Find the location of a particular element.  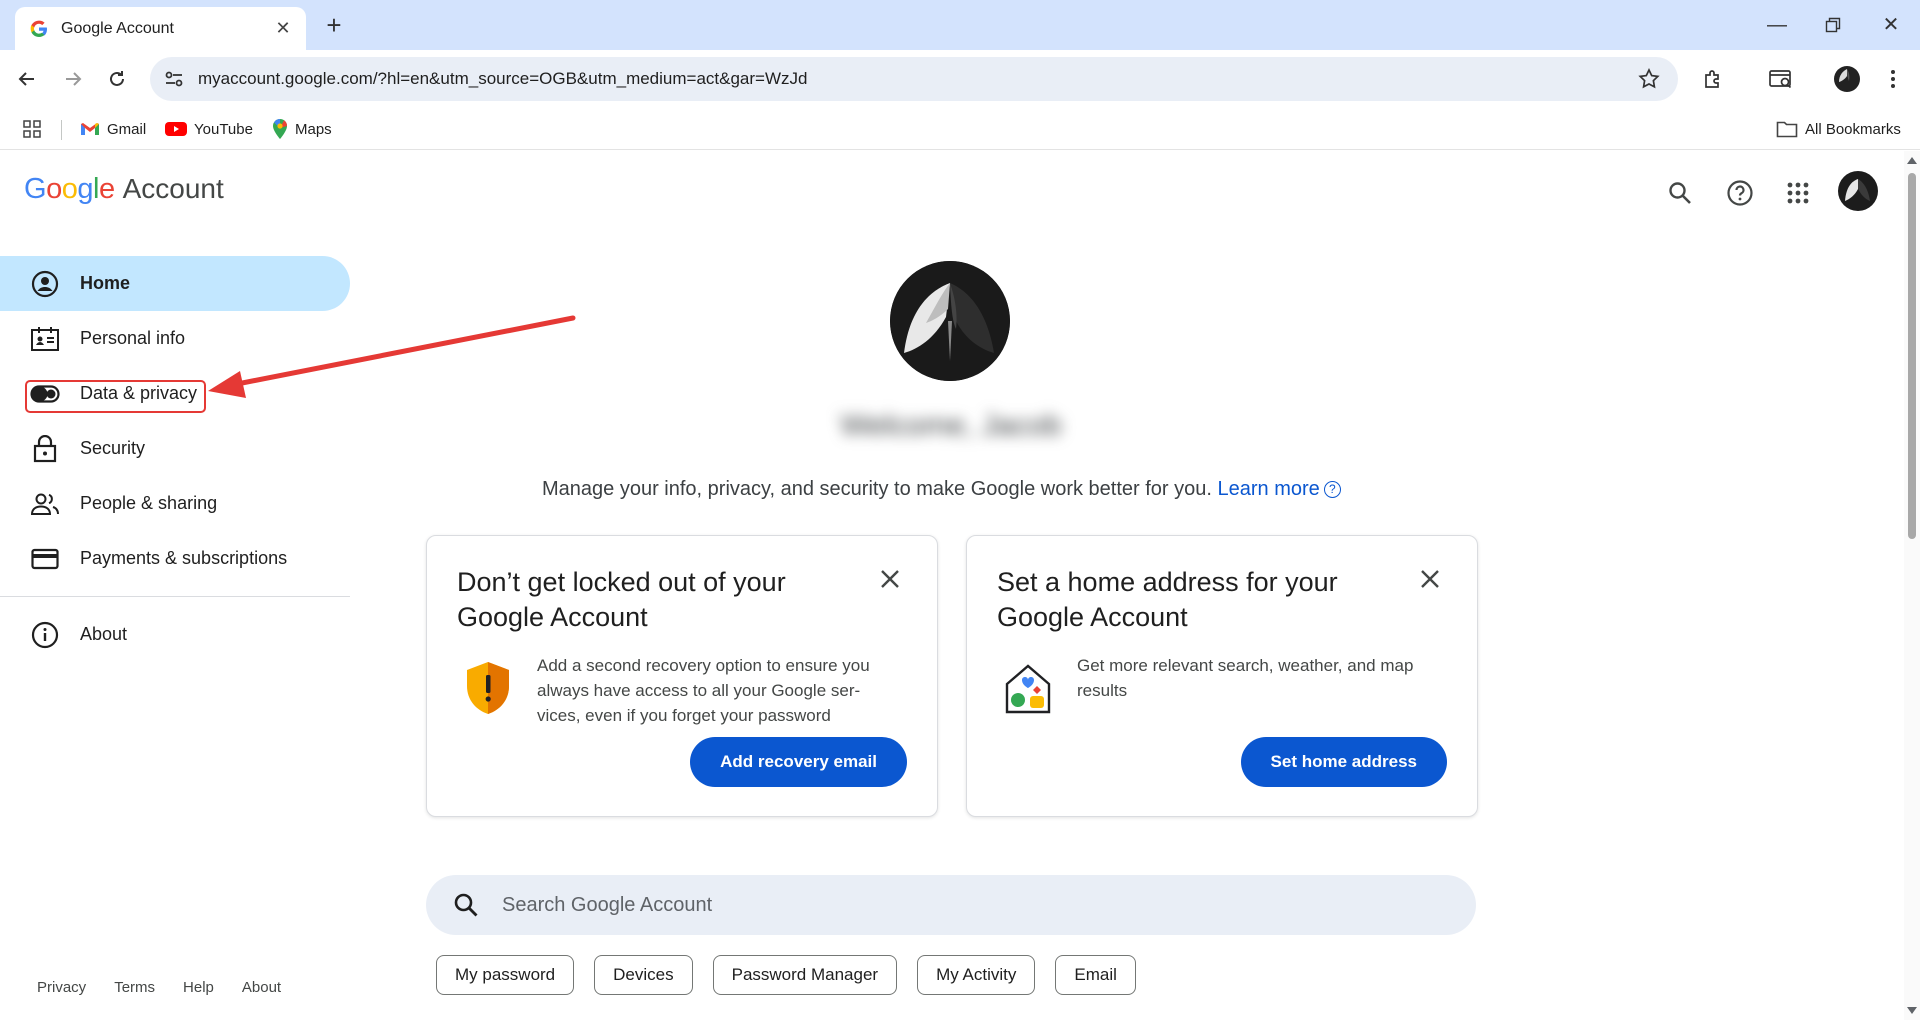

profile-avatar-icon is located at coordinates (1847, 79).